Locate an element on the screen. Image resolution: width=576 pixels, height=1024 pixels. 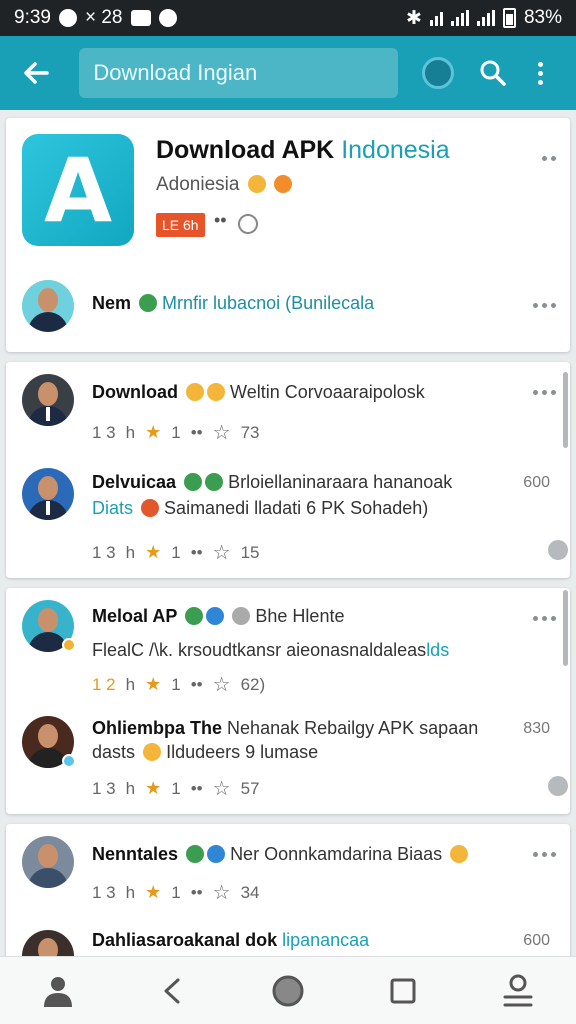
search-input: Download Ingian is located at coordinates (239, 73).